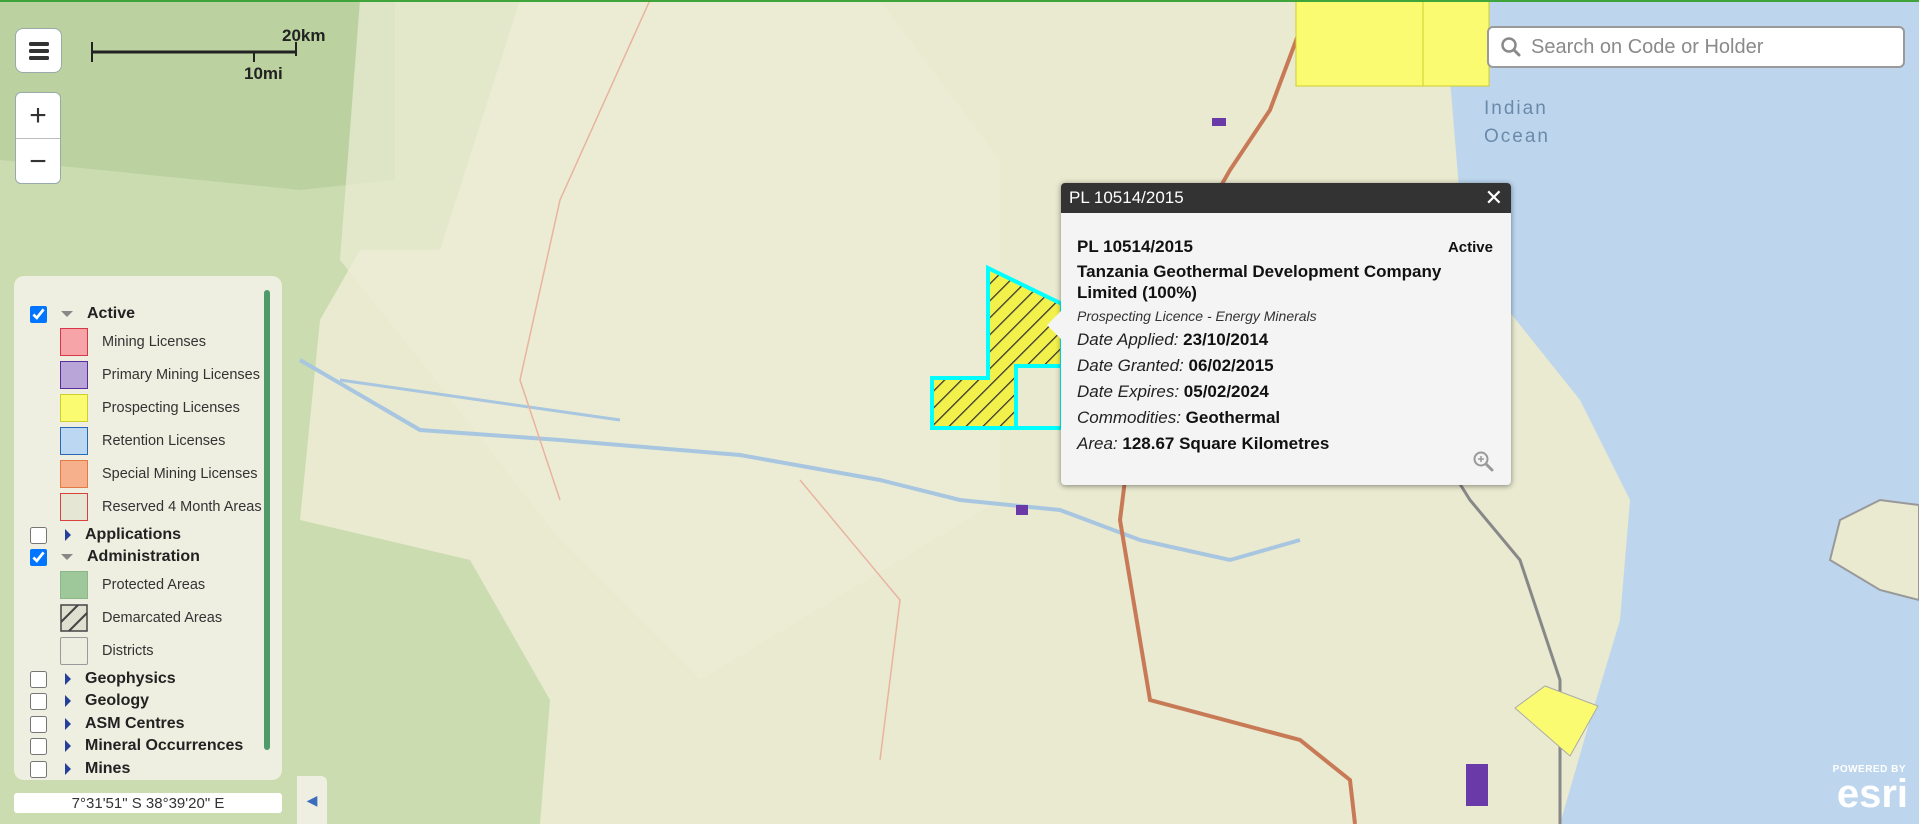  I want to click on legend-item-special-mining: Special Mining Licenses, so click(159, 474).